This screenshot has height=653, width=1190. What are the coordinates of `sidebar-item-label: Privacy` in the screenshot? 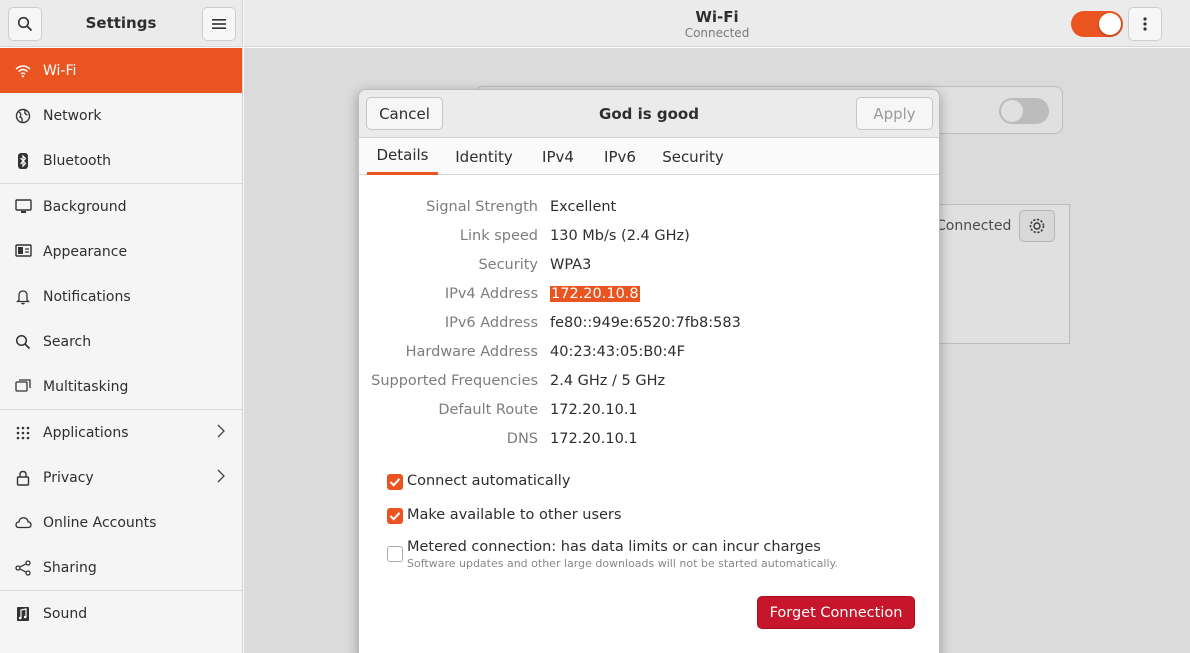 It's located at (68, 477).